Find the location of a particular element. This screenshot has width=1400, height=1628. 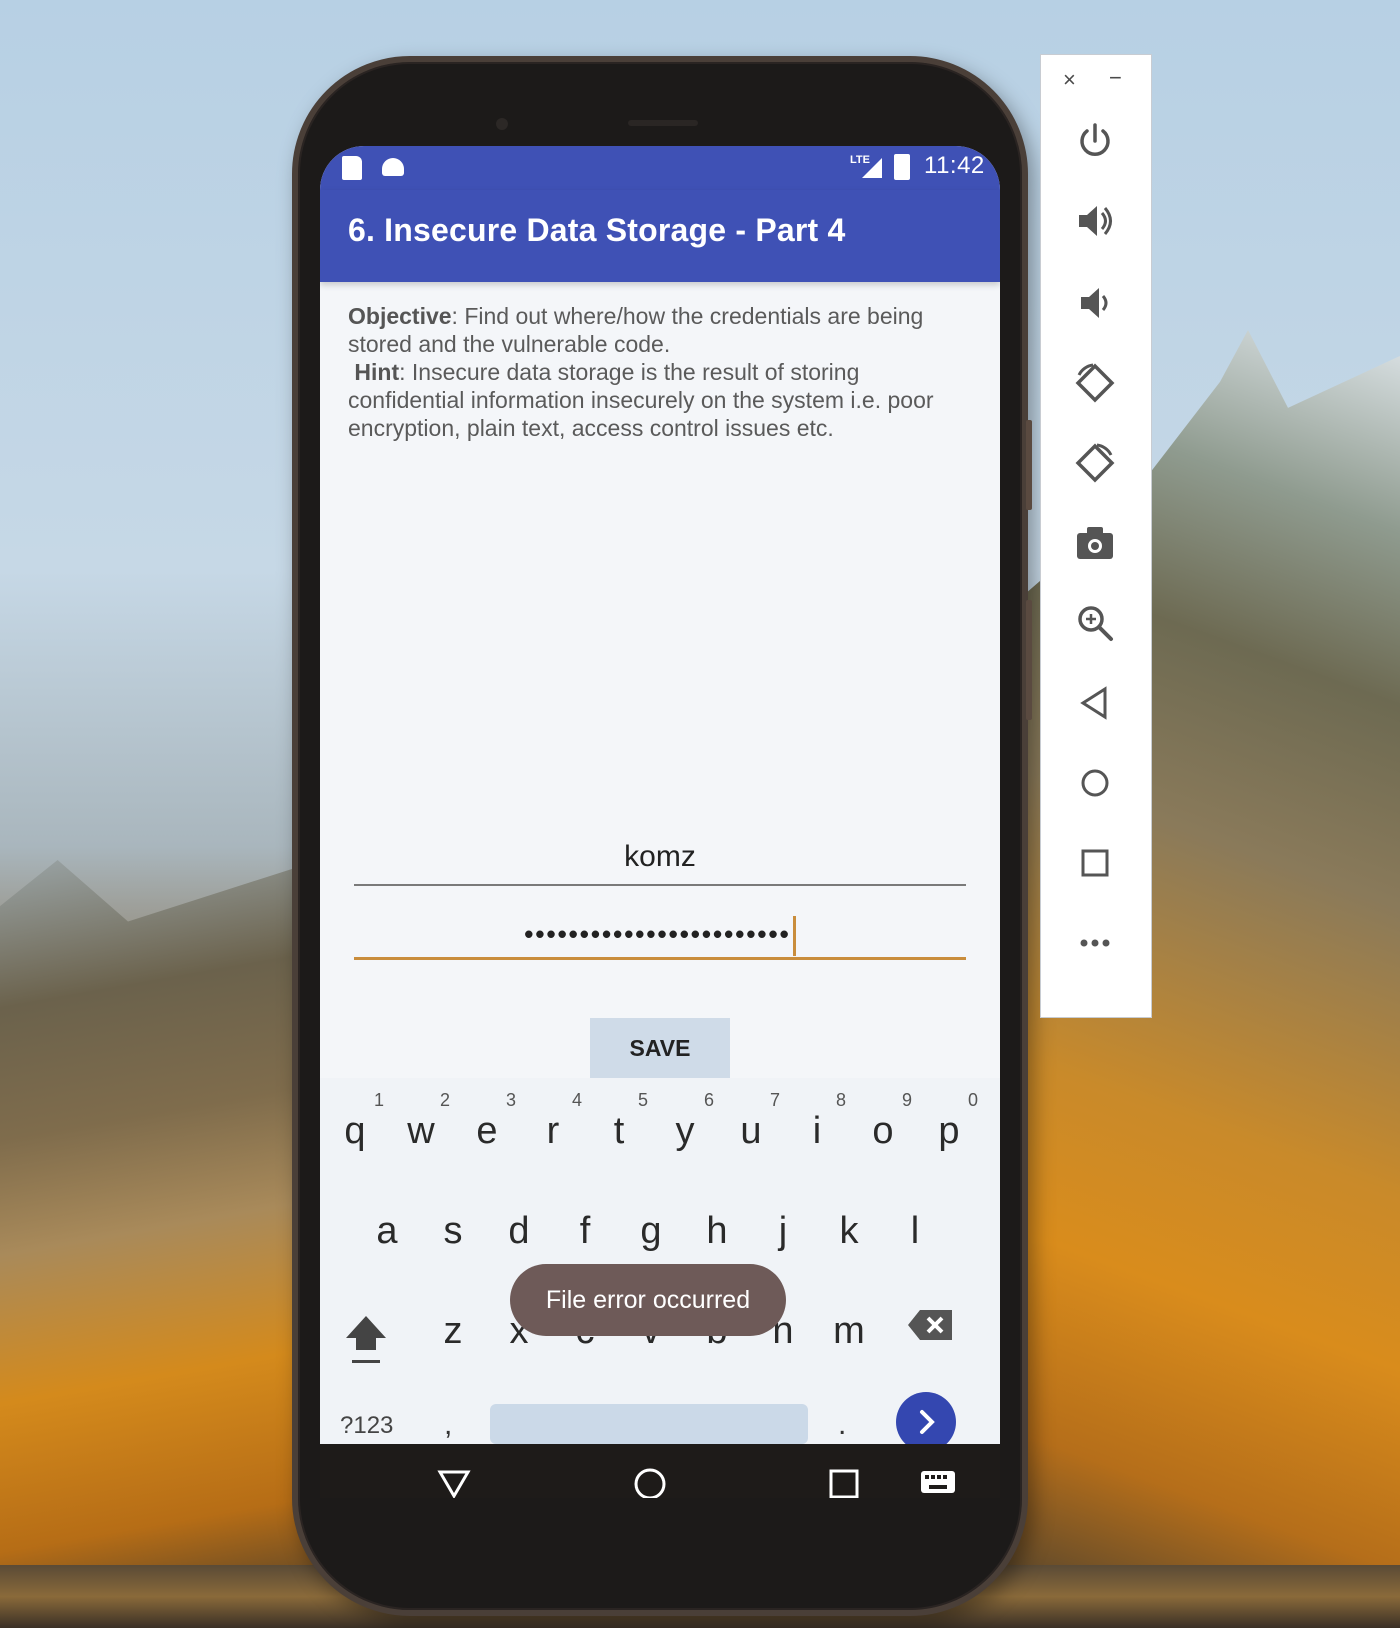

save-button: SAVE is located at coordinates (660, 1048).